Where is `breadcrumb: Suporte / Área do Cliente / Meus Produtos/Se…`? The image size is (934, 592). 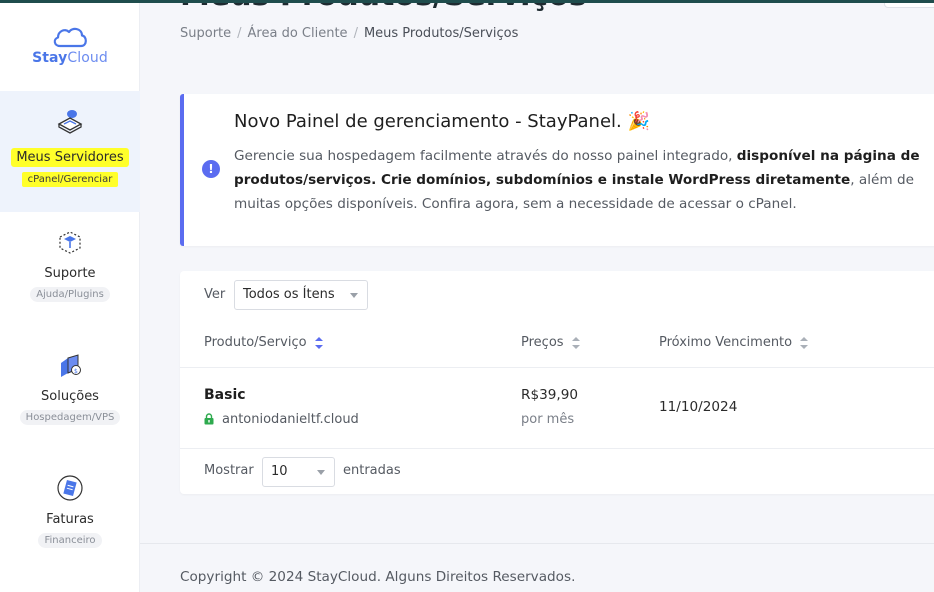
breadcrumb: Suporte / Área do Cliente / Meus Produtos/Se… is located at coordinates (349, 33).